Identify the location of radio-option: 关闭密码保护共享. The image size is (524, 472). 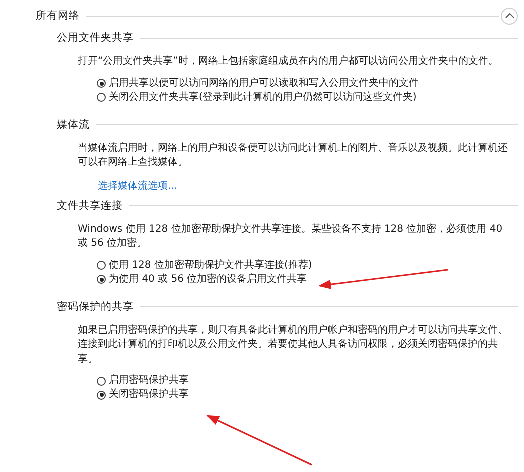
(143, 395).